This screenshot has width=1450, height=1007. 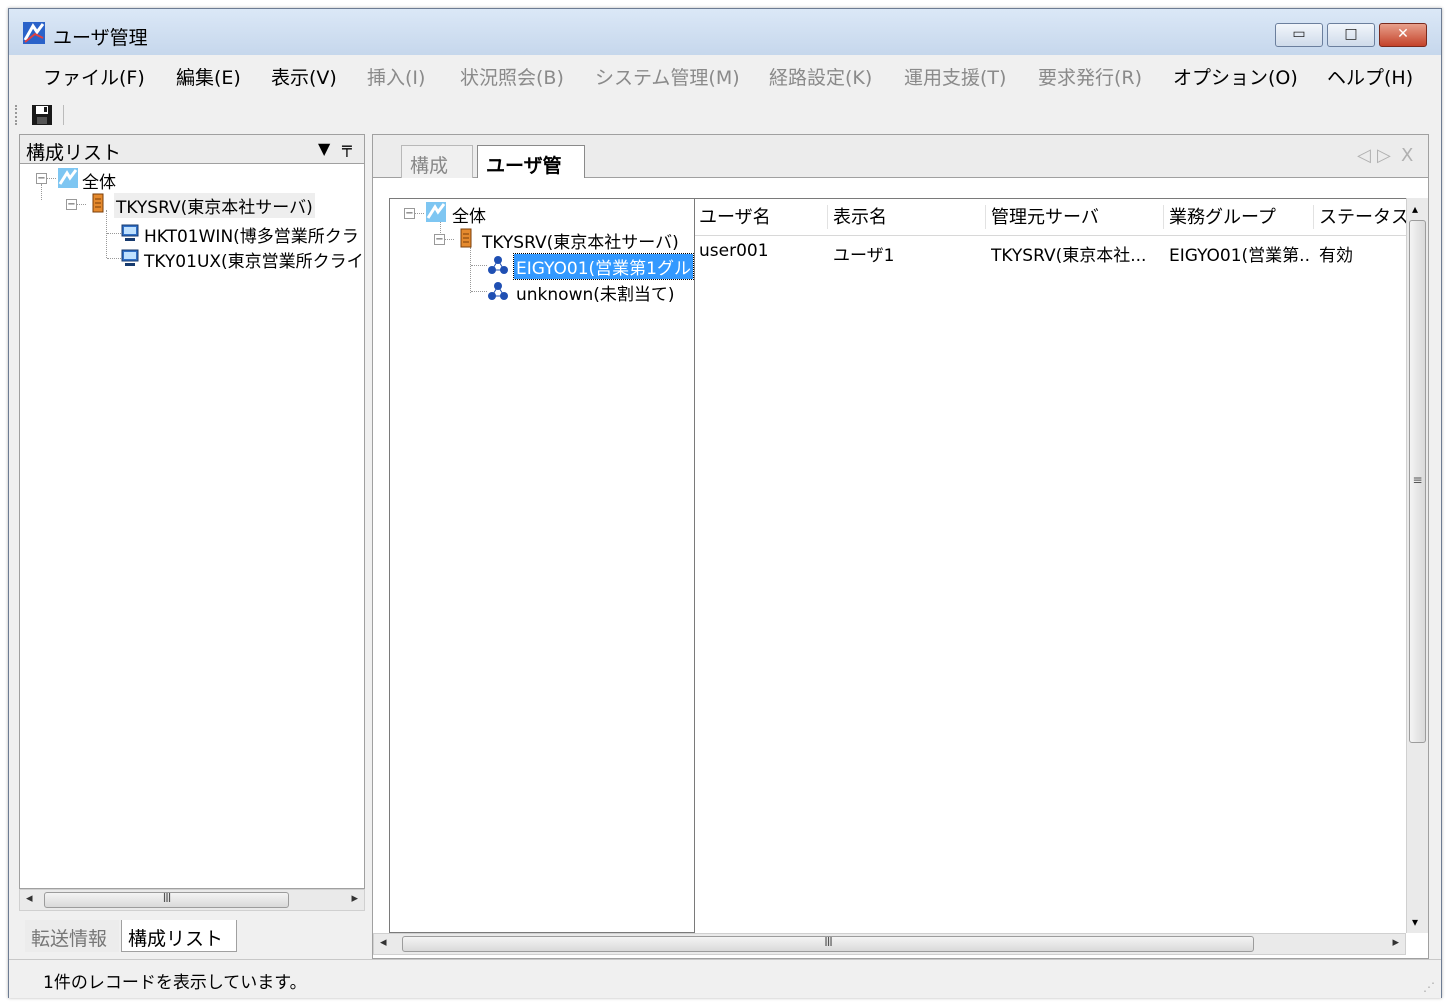 What do you see at coordinates (1415, 209) in the screenshot?
I see `scroll-up-icon: ▴` at bounding box center [1415, 209].